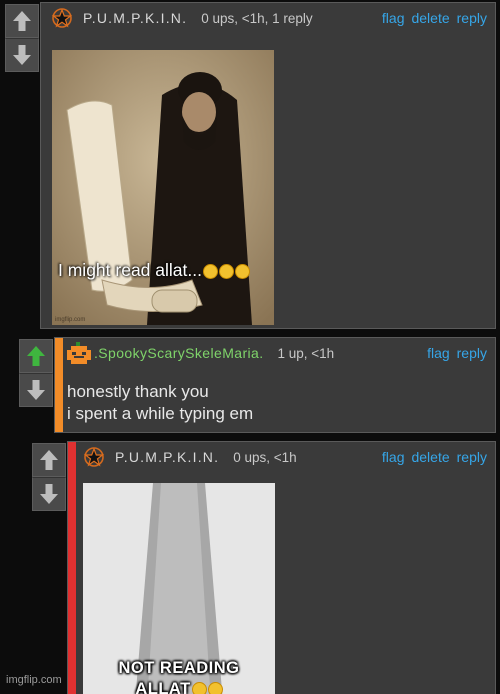 This screenshot has height=694, width=500. I want to click on comment-meta: 1 up, <1h, so click(306, 353).